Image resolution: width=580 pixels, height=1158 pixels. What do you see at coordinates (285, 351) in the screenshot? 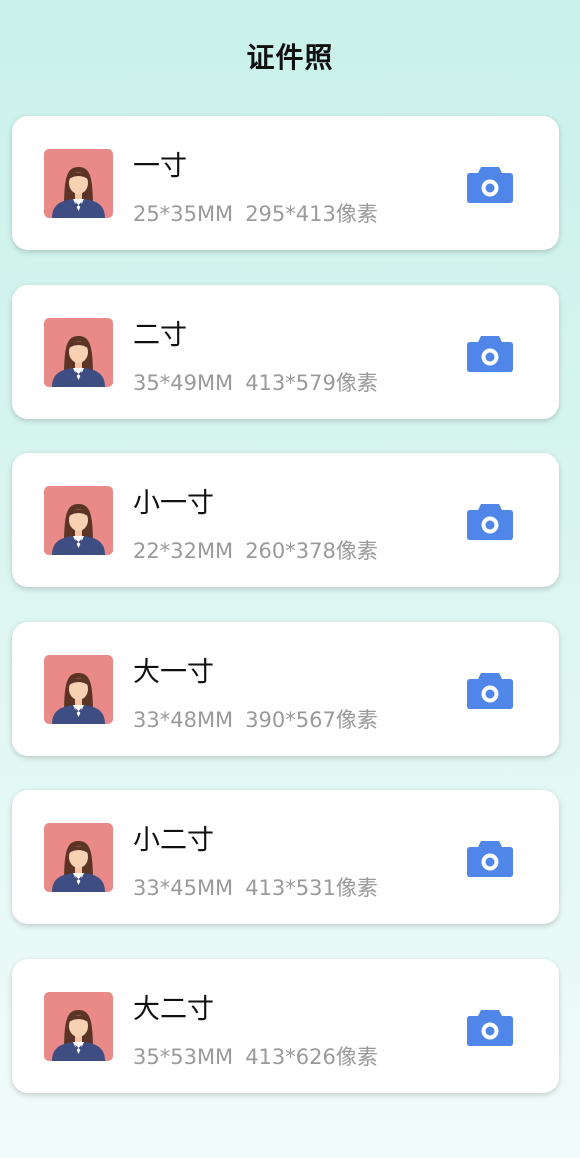
I see `size-card: 二寸 35*49MM 413*579像素` at bounding box center [285, 351].